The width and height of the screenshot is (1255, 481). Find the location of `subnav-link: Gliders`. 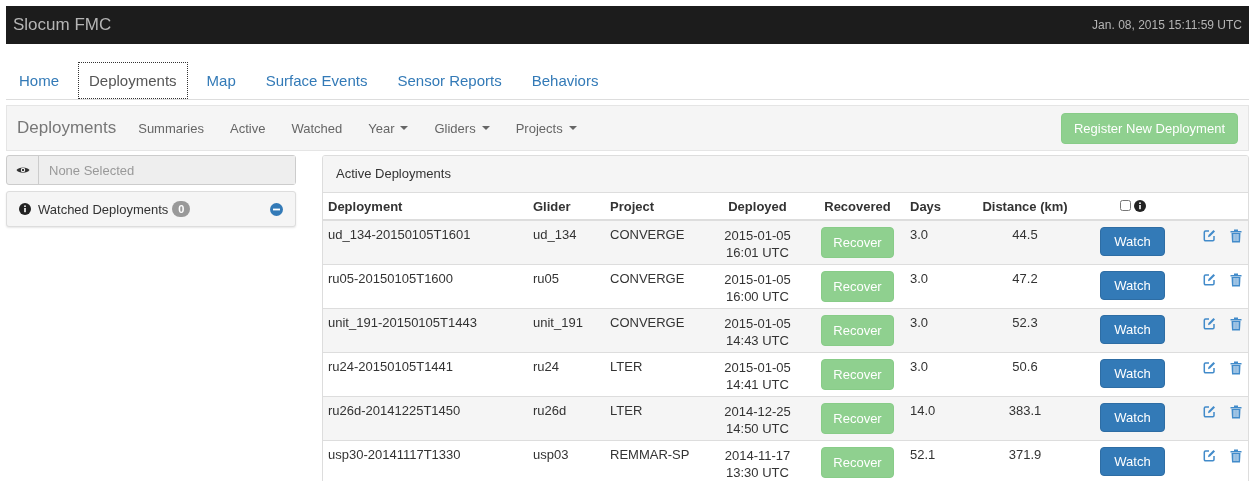

subnav-link: Gliders is located at coordinates (462, 128).